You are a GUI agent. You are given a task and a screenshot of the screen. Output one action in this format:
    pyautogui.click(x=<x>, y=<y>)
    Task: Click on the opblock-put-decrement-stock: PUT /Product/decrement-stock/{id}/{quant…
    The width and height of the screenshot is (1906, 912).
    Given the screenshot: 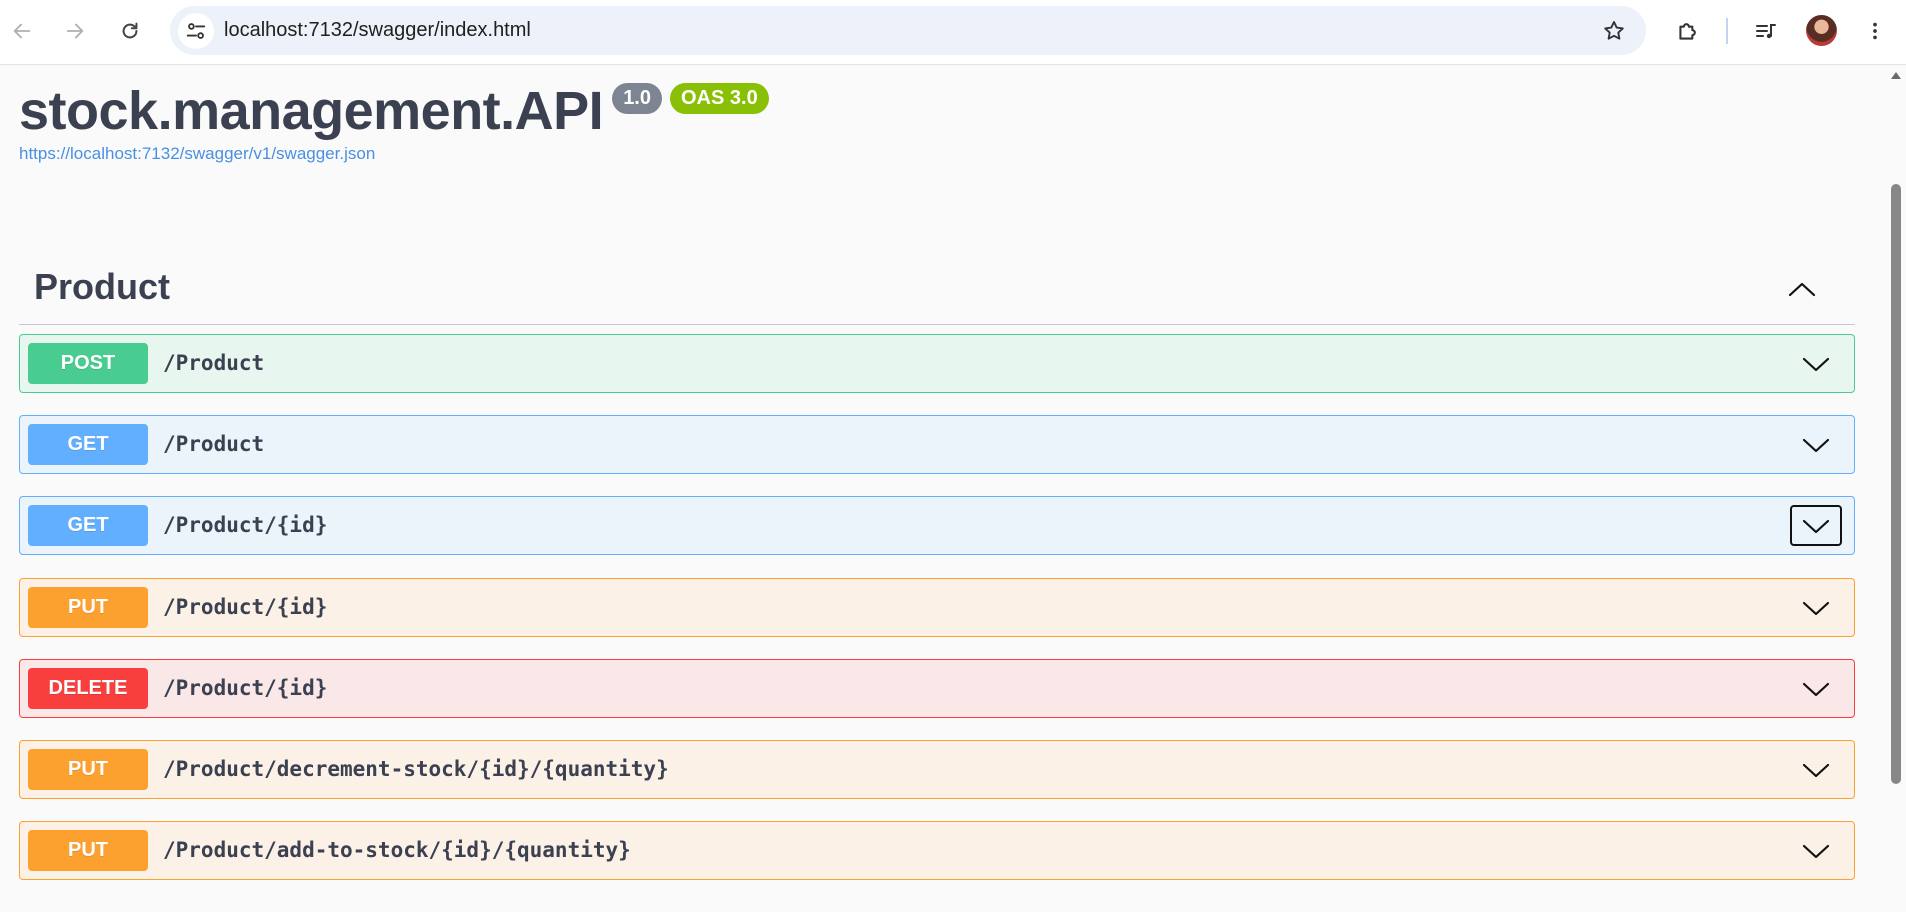 What is the action you would take?
    pyautogui.click(x=937, y=769)
    